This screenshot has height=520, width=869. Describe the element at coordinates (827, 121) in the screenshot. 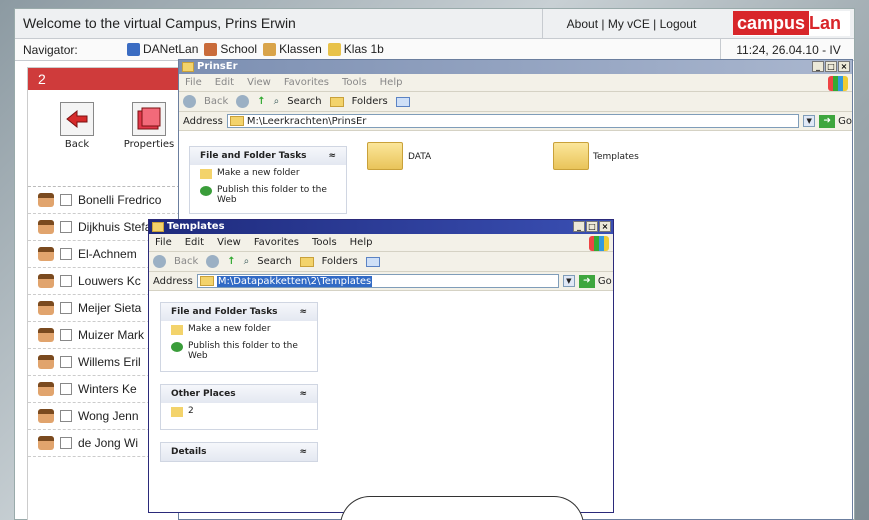

I see `go-arrow-icon: ➜` at that location.